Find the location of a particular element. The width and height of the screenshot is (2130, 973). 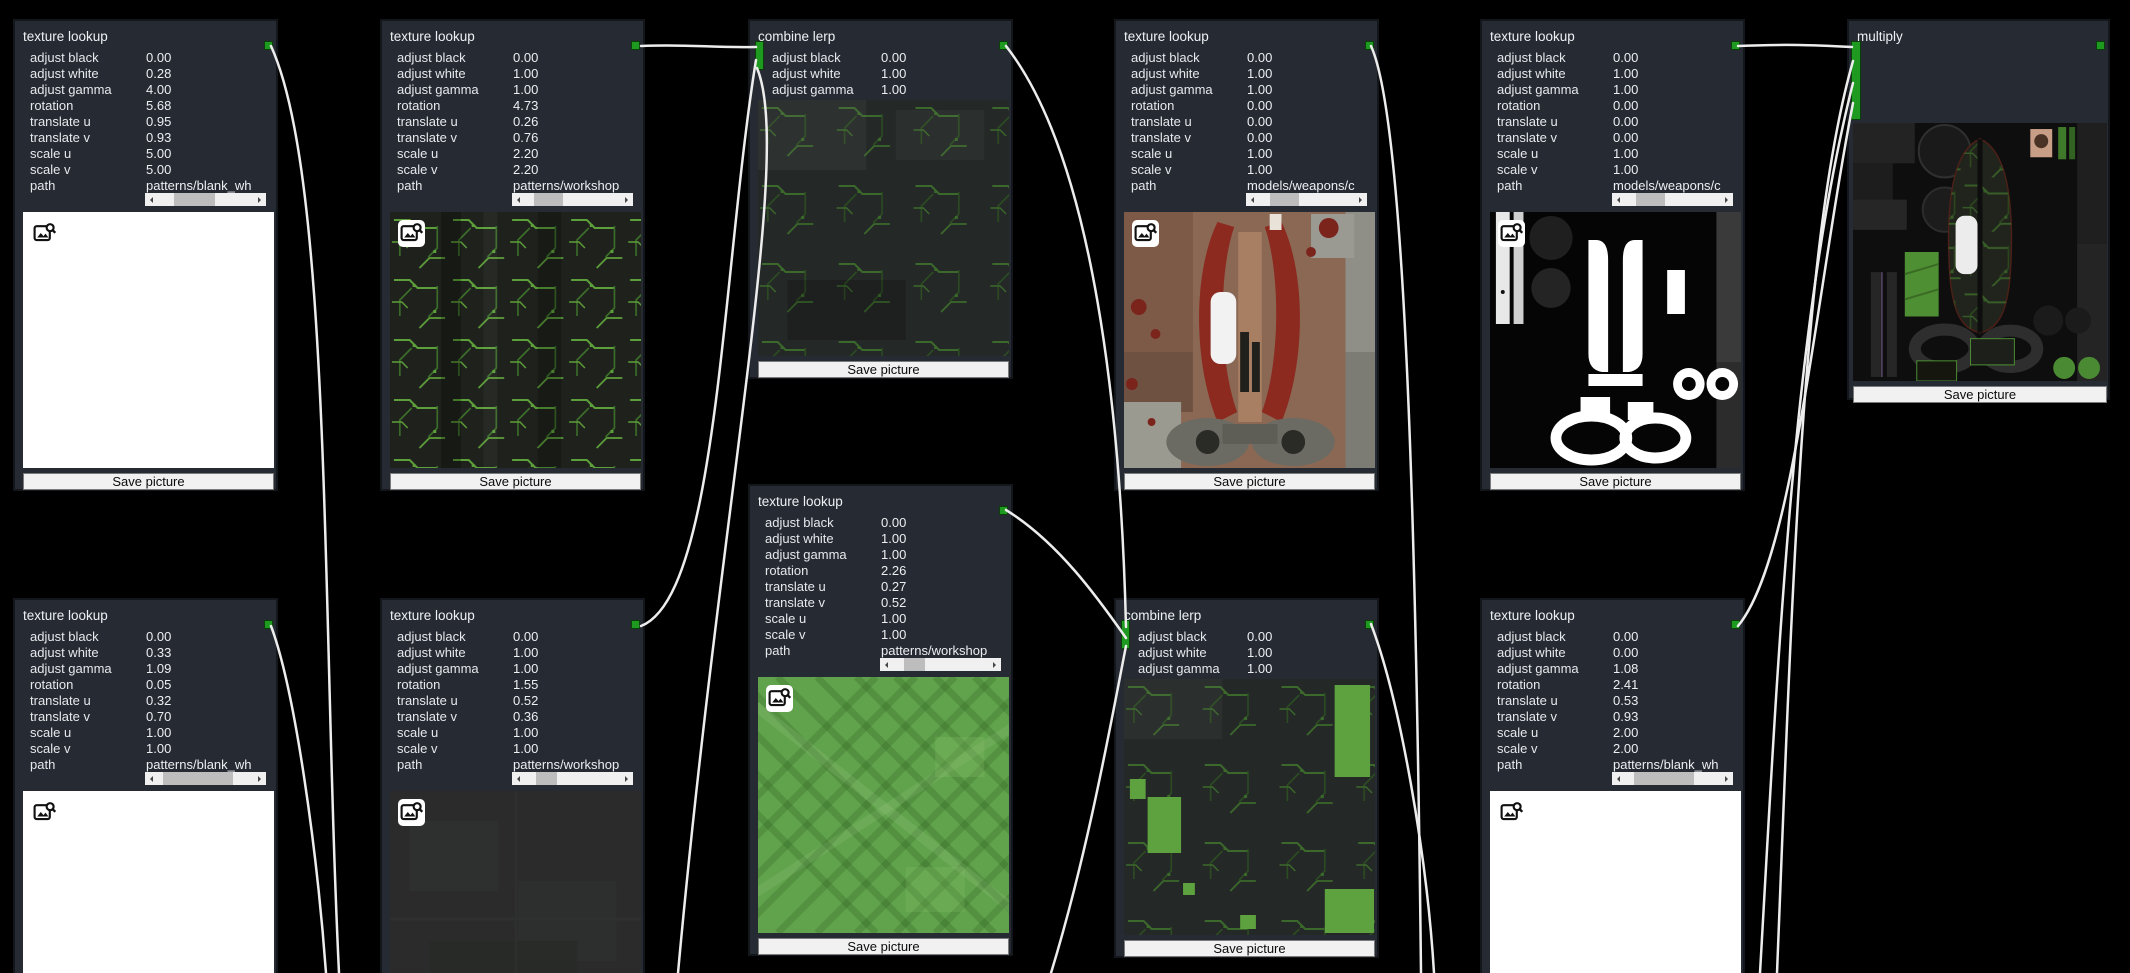

param-value: 0.05 is located at coordinates (210, 684).